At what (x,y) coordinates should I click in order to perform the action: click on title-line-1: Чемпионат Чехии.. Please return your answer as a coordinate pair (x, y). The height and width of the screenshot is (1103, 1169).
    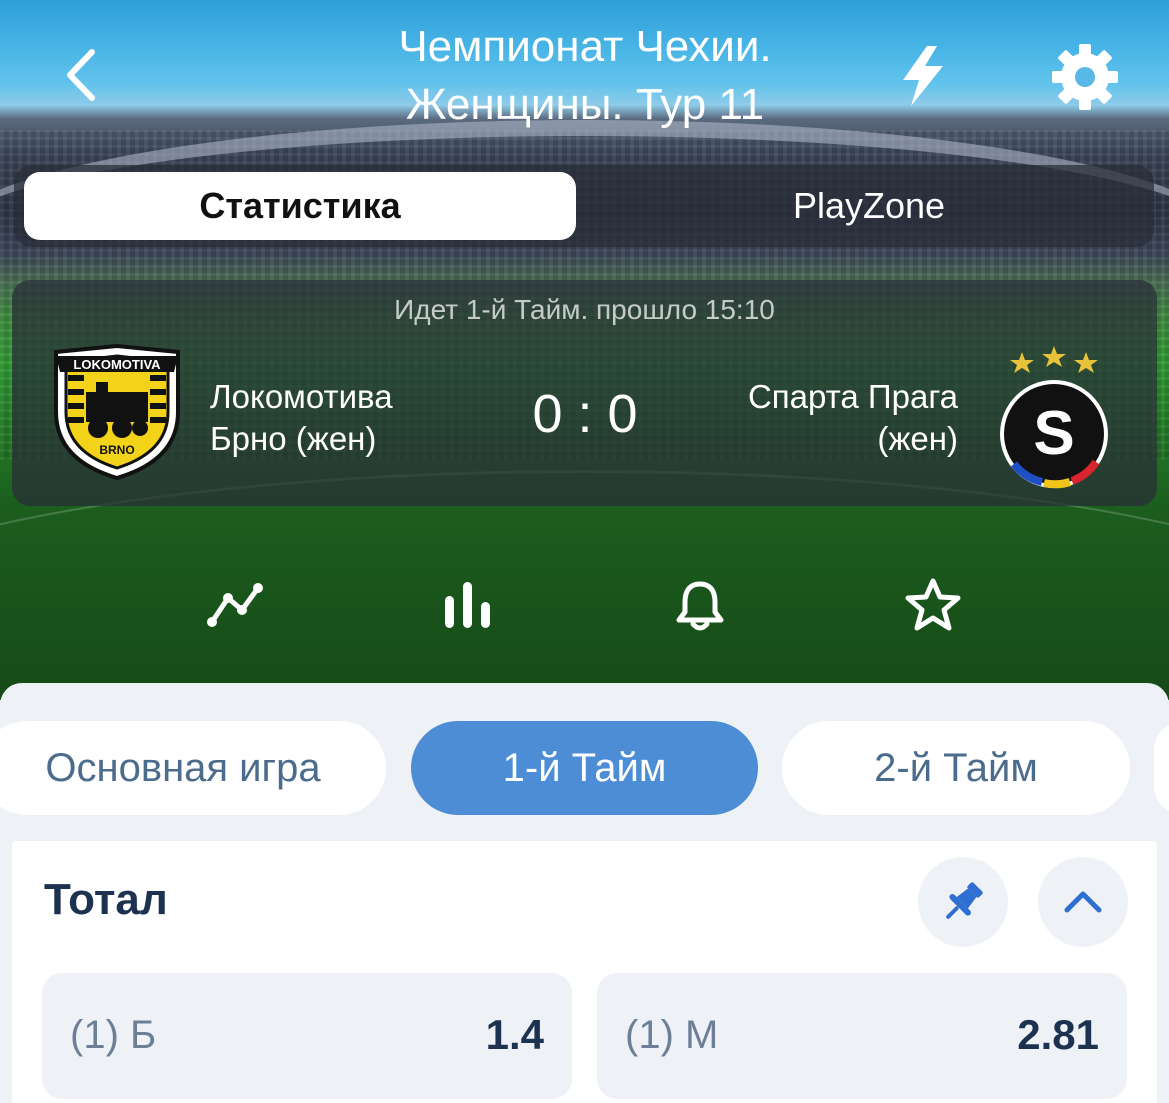
    Looking at the image, I should click on (585, 46).